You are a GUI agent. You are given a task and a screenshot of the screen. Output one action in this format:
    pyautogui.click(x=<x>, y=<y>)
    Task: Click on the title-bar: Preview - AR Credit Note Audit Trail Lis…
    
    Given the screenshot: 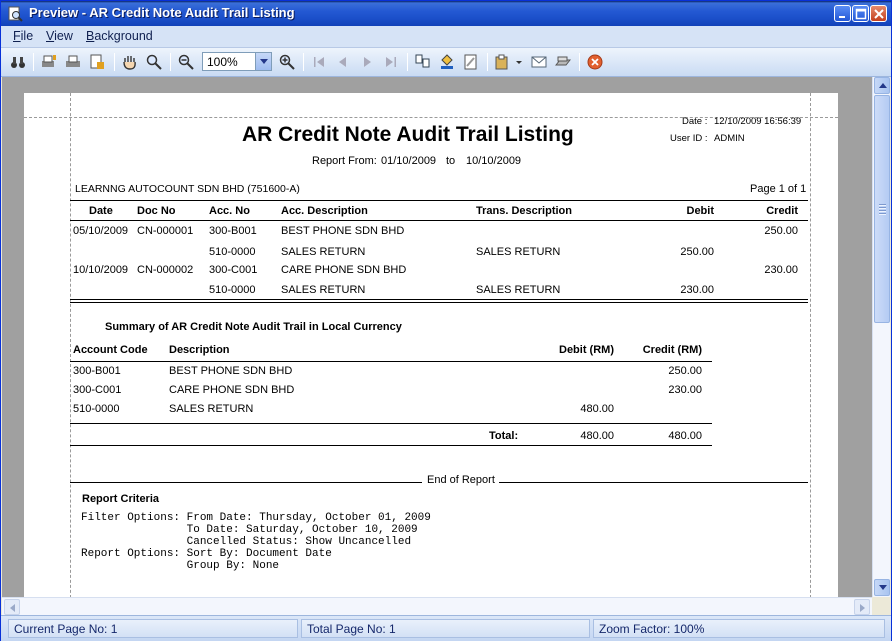 What is the action you would take?
    pyautogui.click(x=446, y=13)
    